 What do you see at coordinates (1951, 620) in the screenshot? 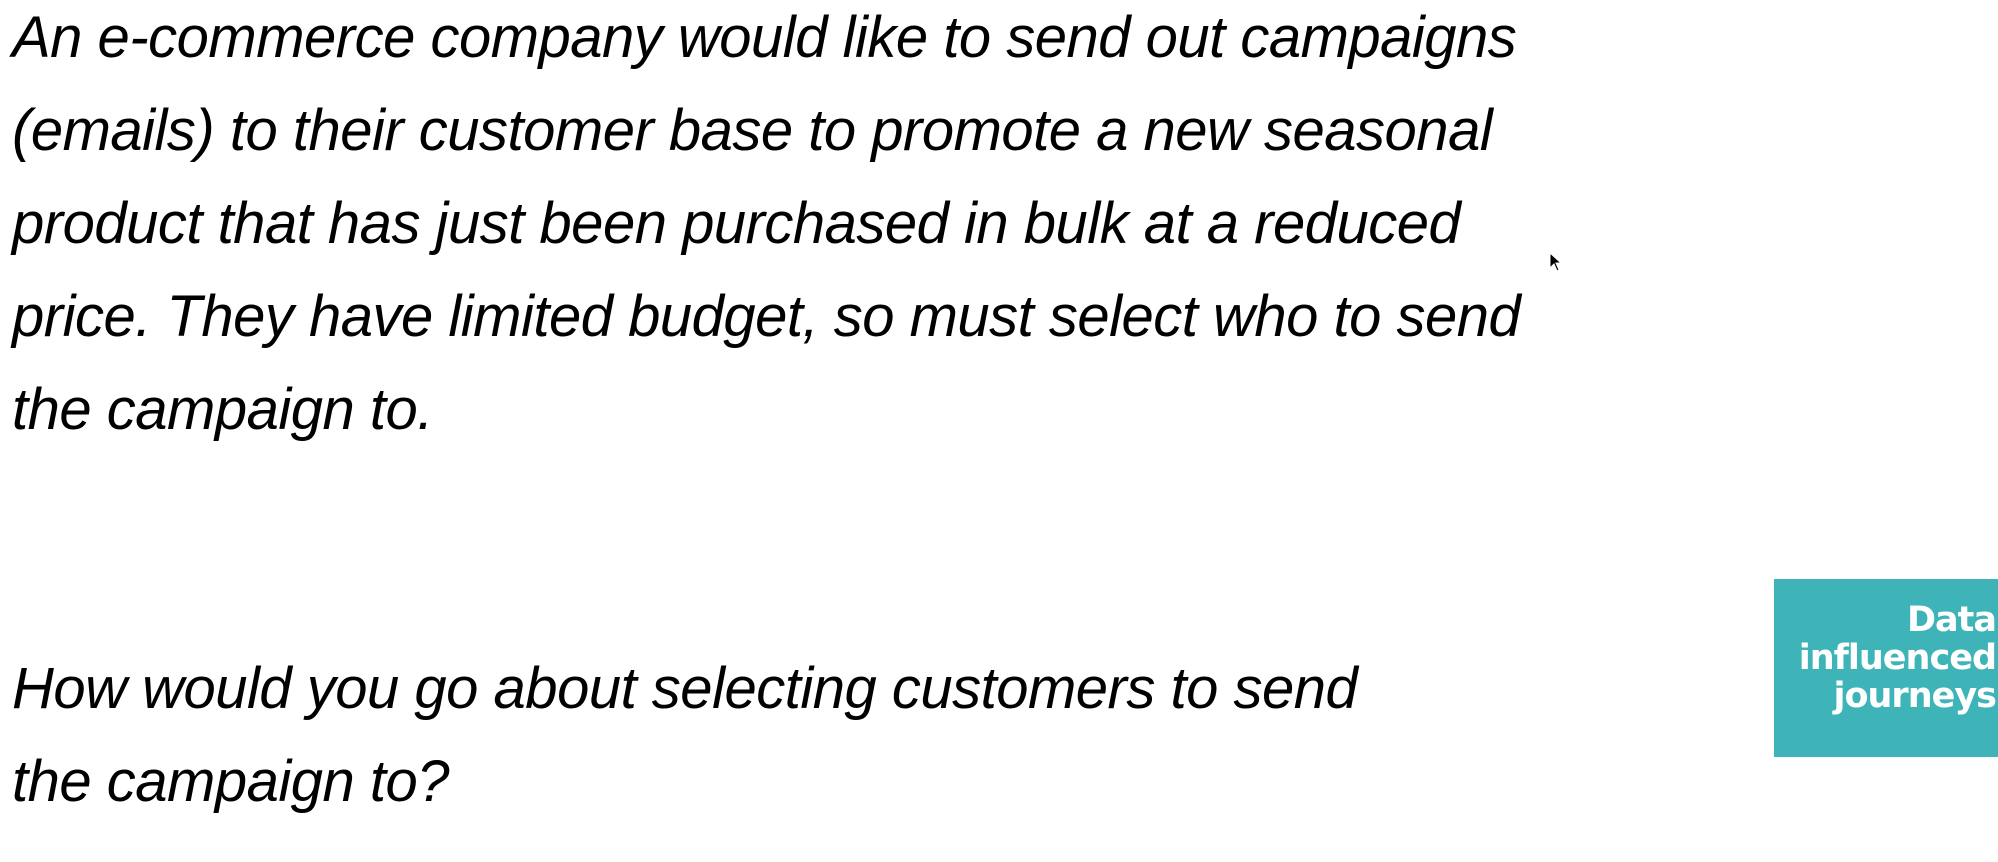
I see `logo-line: Data` at bounding box center [1951, 620].